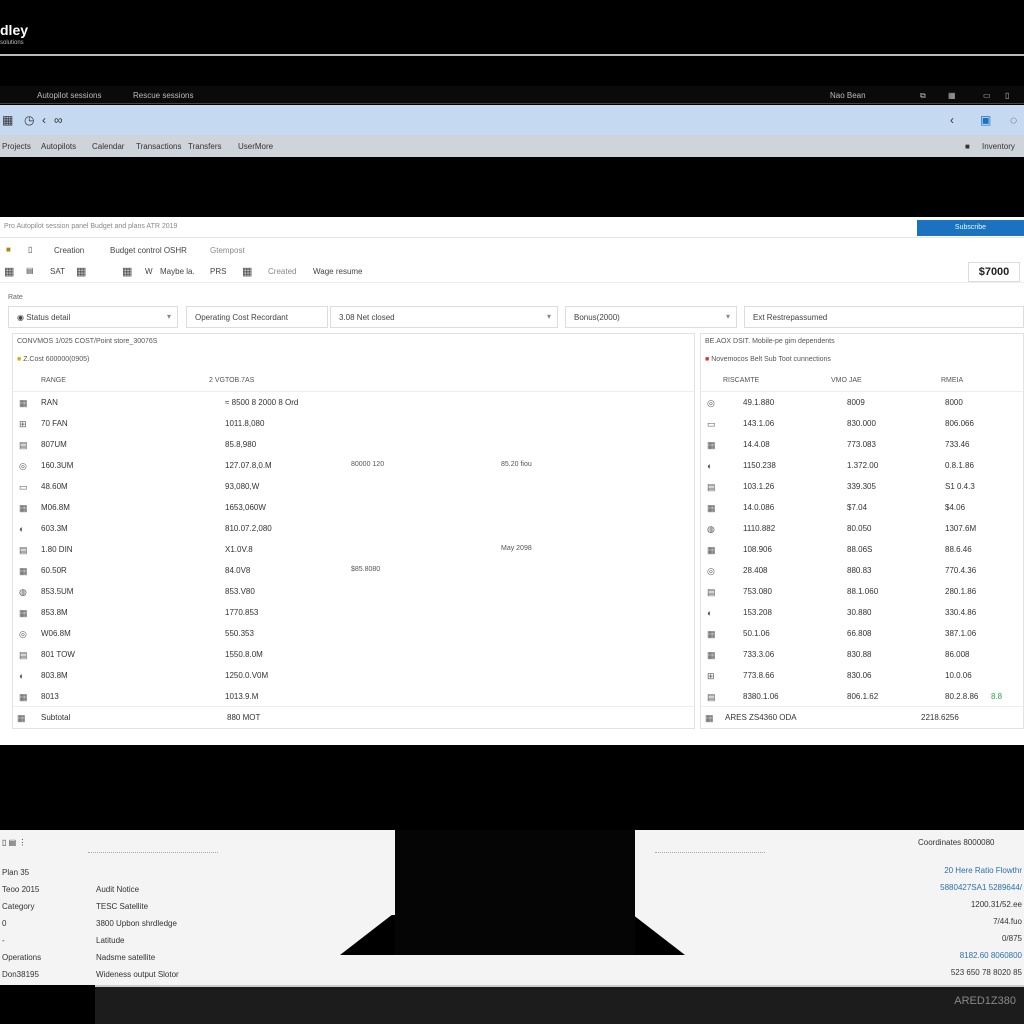 The width and height of the screenshot is (1024, 1024). What do you see at coordinates (149, 271) in the screenshot?
I see `tool-w: W` at bounding box center [149, 271].